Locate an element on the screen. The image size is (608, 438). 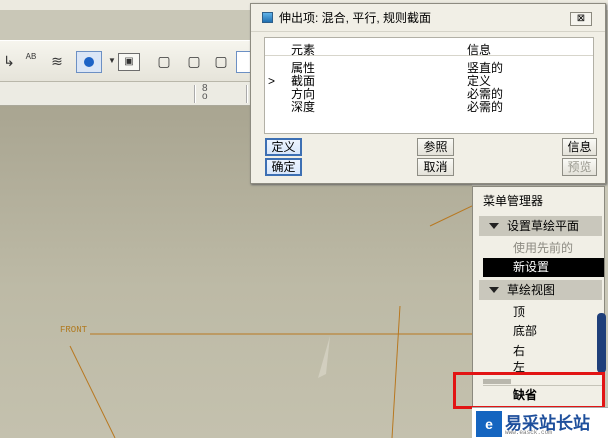
info-button: 信息 is located at coordinates (579, 147).